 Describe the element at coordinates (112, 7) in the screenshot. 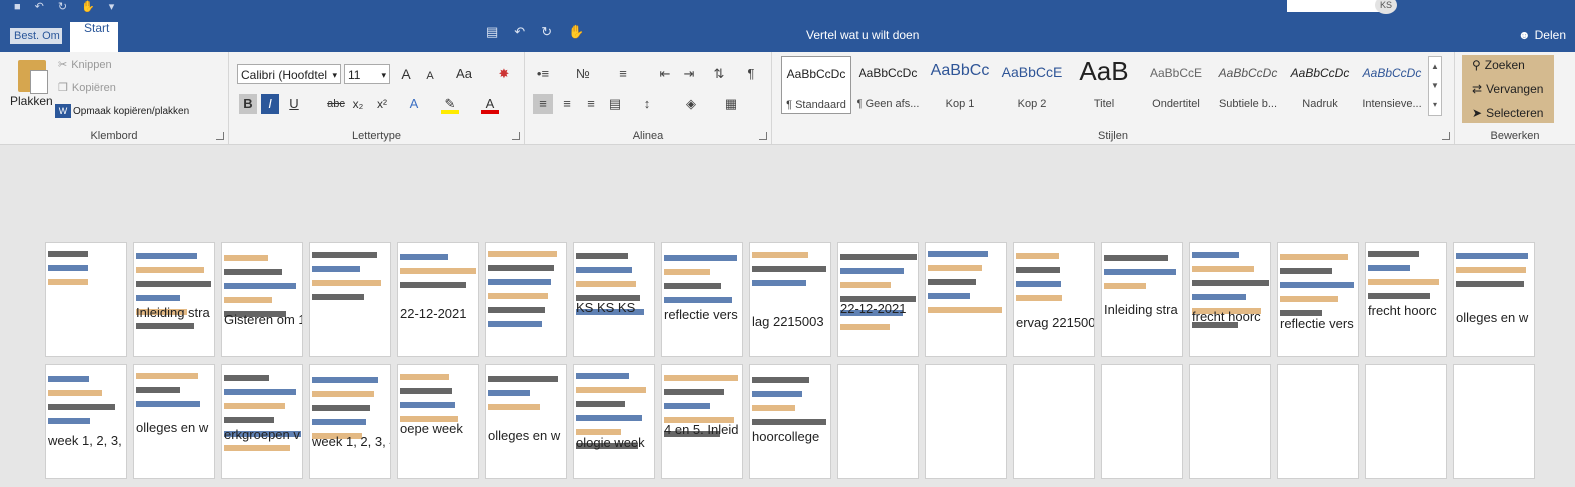

I see `customize-qat-icon: ▾` at that location.